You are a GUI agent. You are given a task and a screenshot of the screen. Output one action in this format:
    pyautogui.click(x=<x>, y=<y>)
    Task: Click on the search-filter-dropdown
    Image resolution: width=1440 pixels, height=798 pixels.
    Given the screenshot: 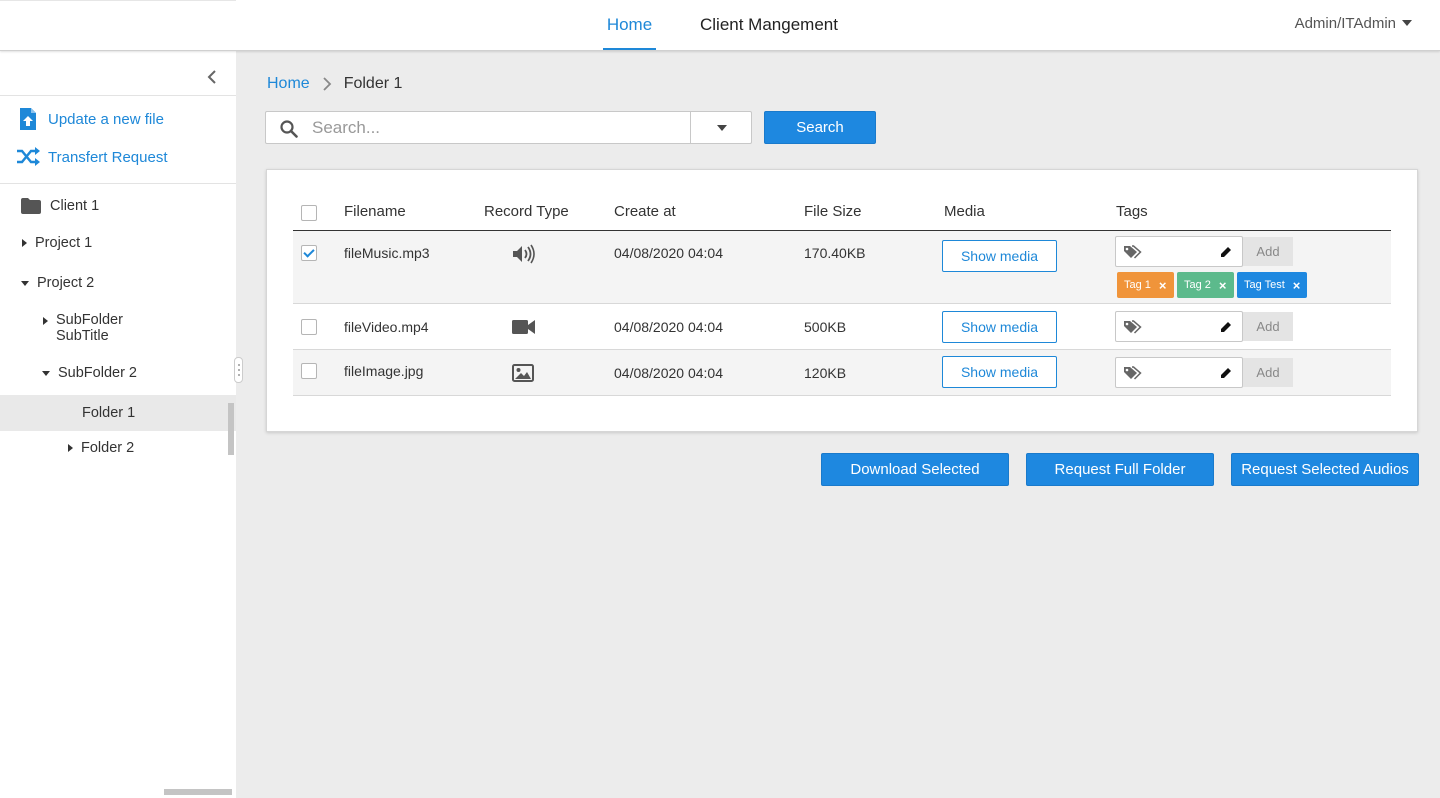 What is the action you would take?
    pyautogui.click(x=721, y=127)
    